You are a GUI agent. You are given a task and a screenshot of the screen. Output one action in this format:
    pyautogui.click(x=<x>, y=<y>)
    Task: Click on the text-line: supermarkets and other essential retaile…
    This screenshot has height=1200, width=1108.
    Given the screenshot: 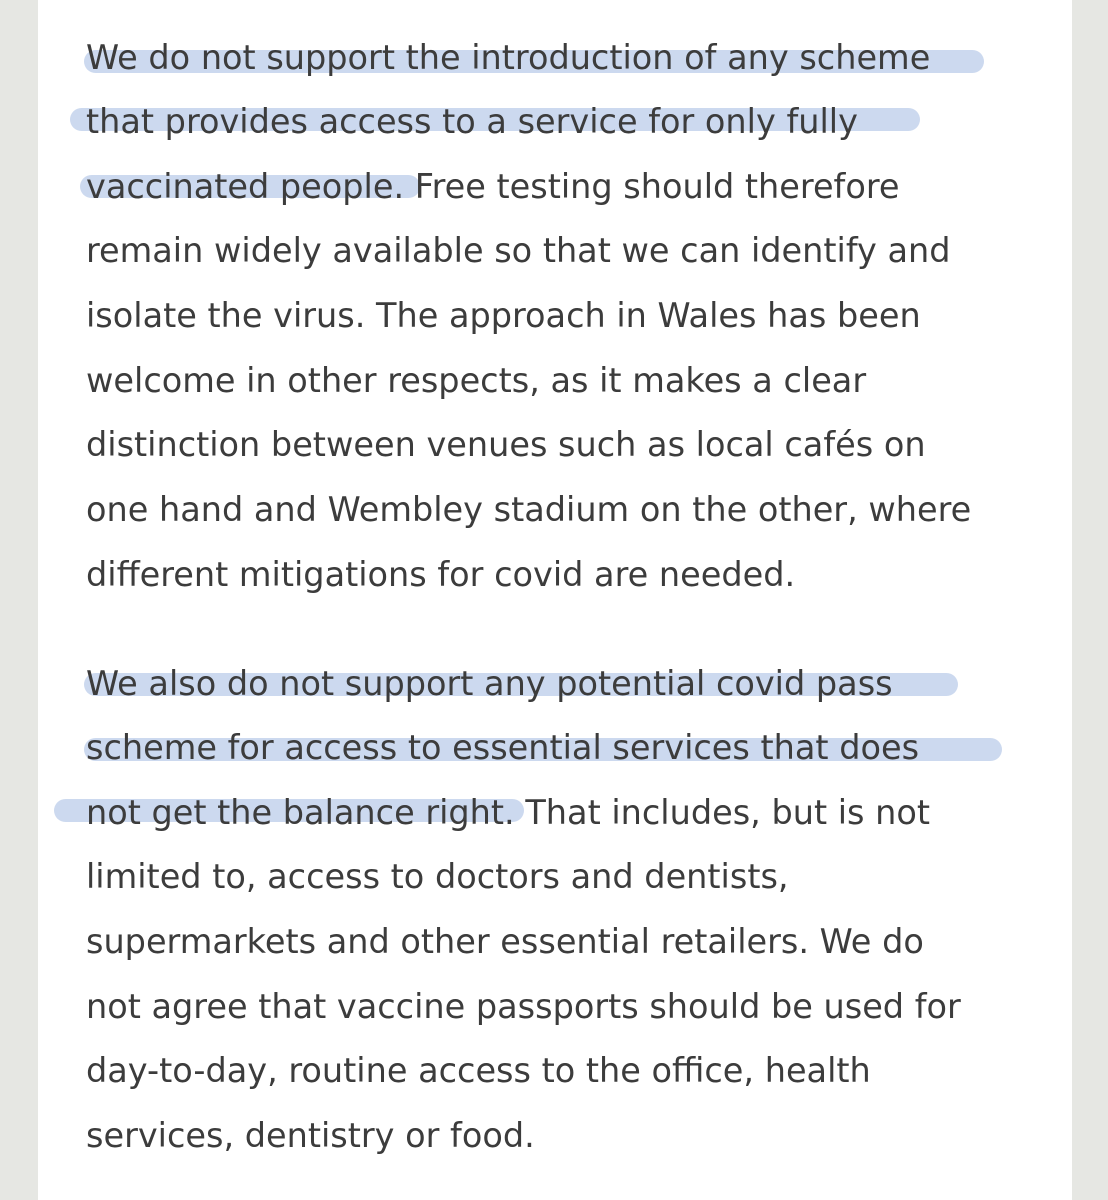 What is the action you would take?
    pyautogui.click(x=505, y=941)
    